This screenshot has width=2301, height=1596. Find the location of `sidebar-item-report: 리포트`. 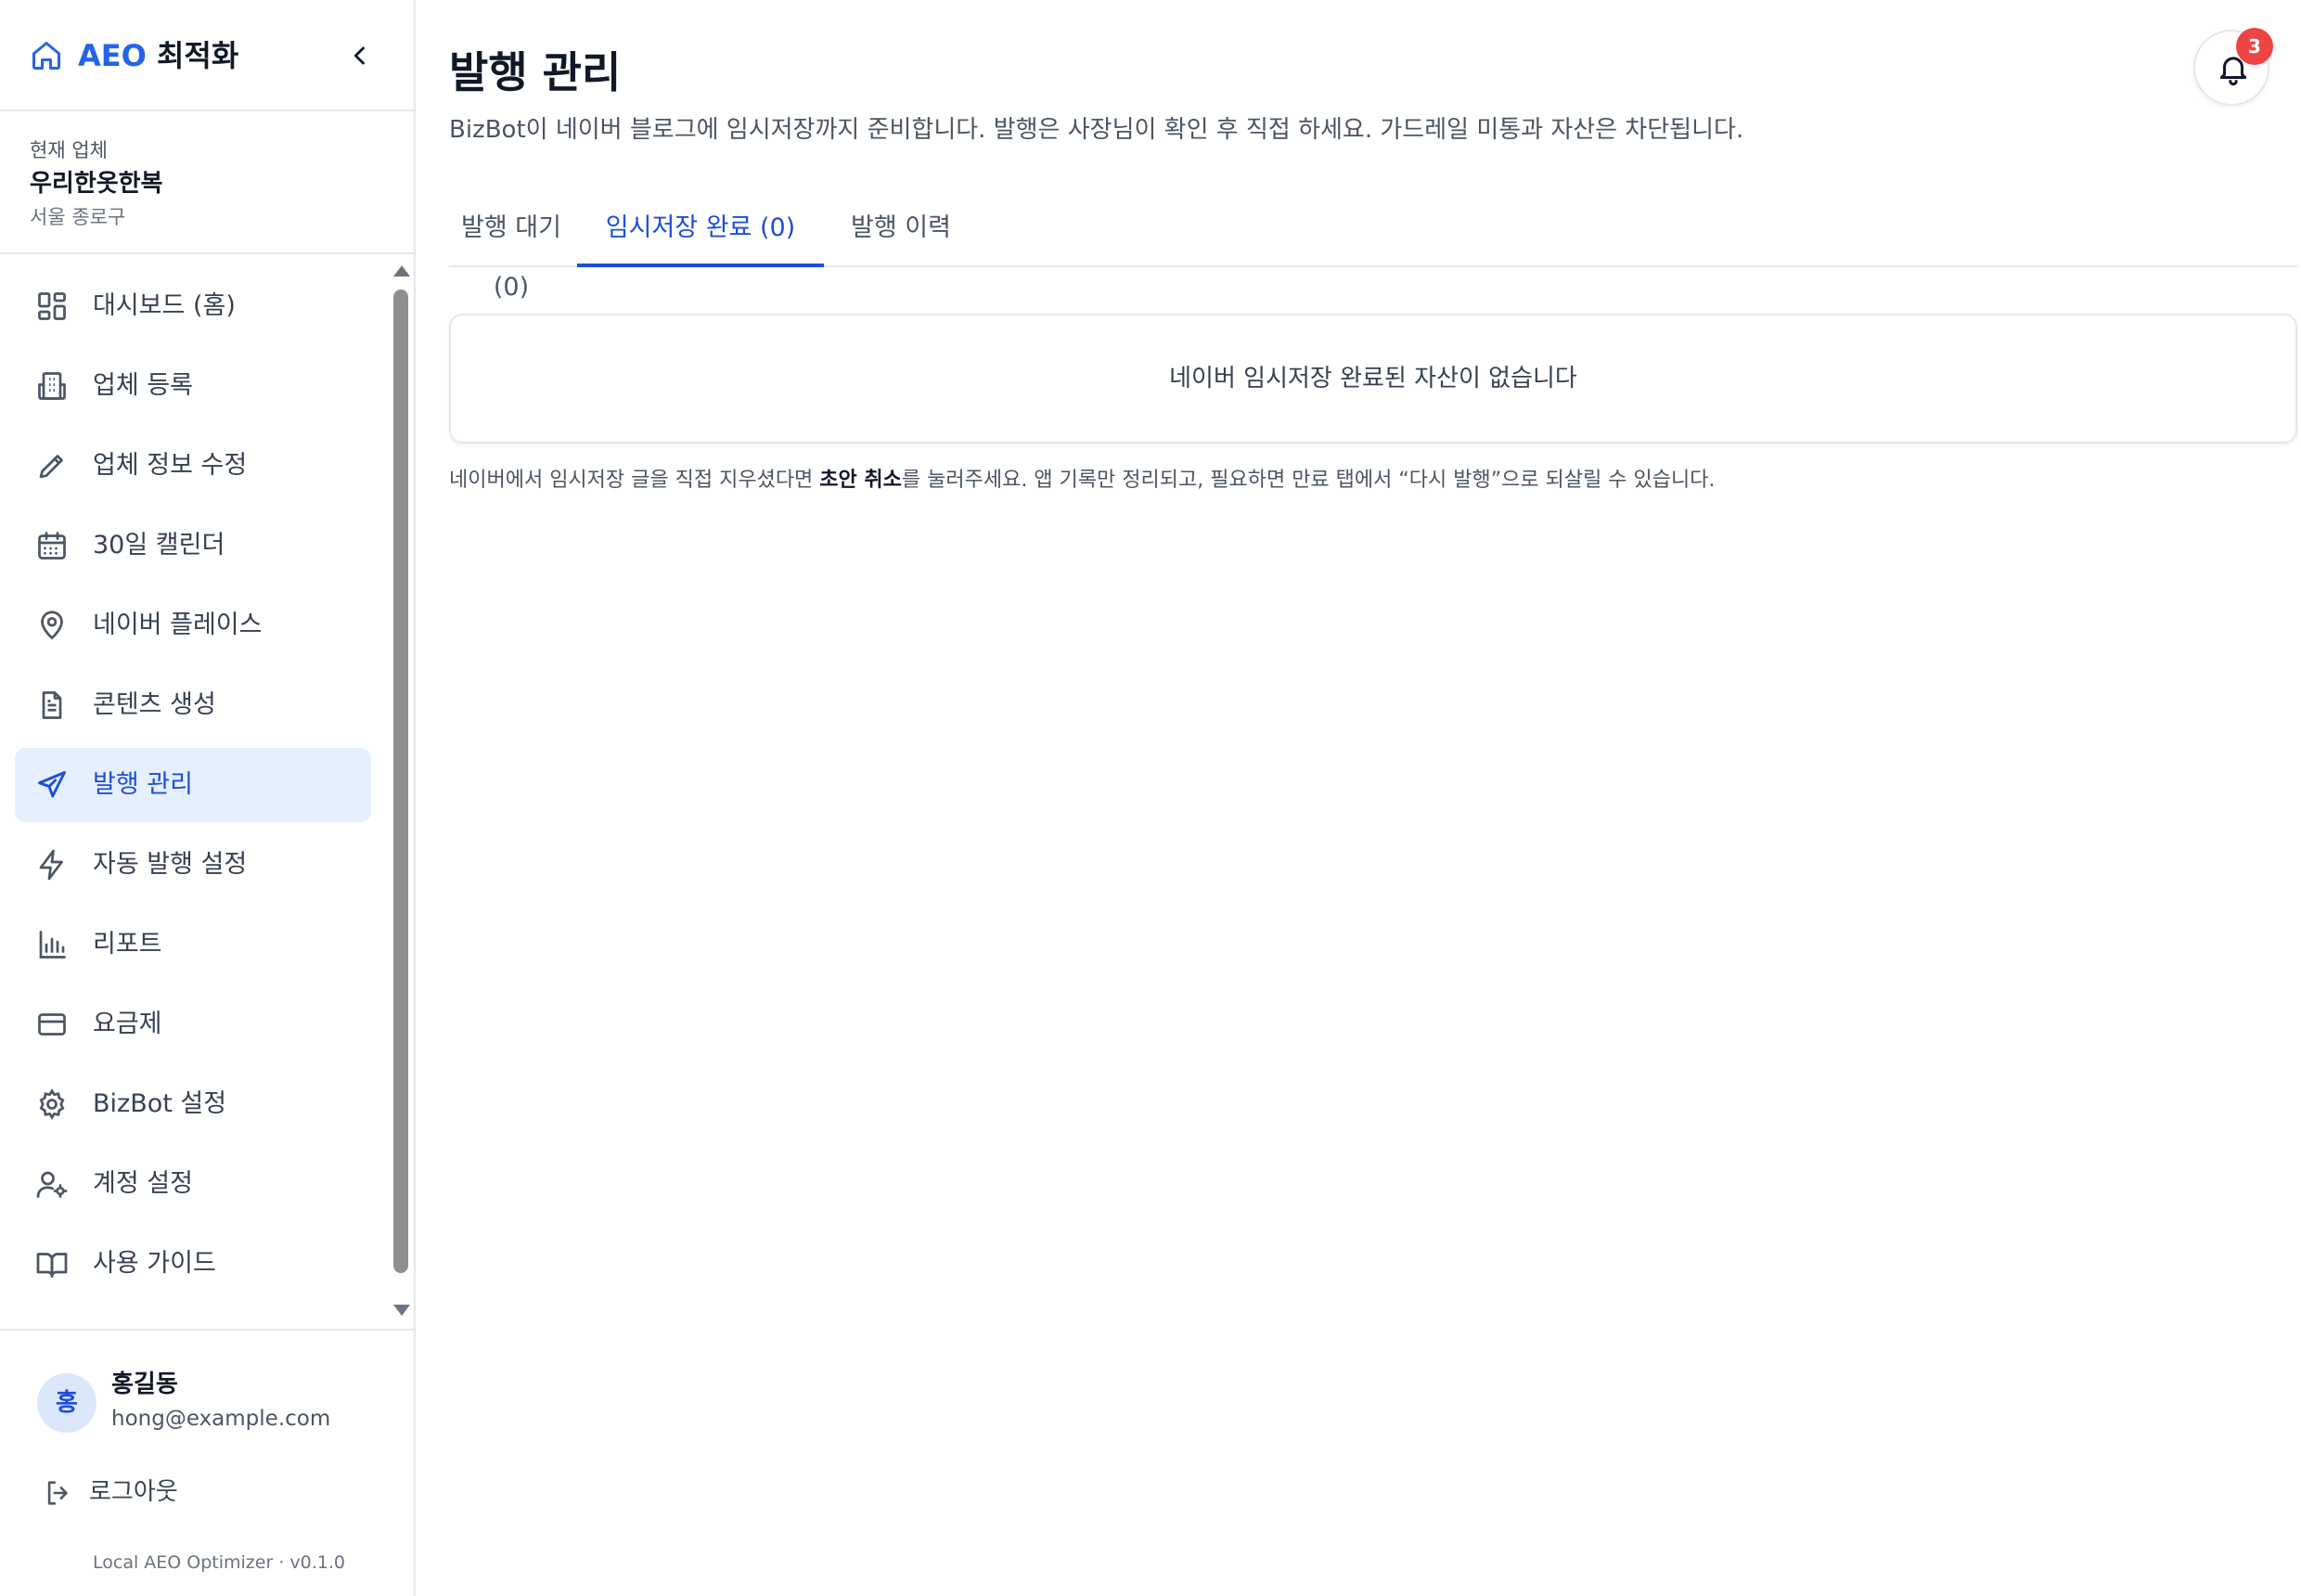

sidebar-item-report: 리포트 is located at coordinates (193, 945).